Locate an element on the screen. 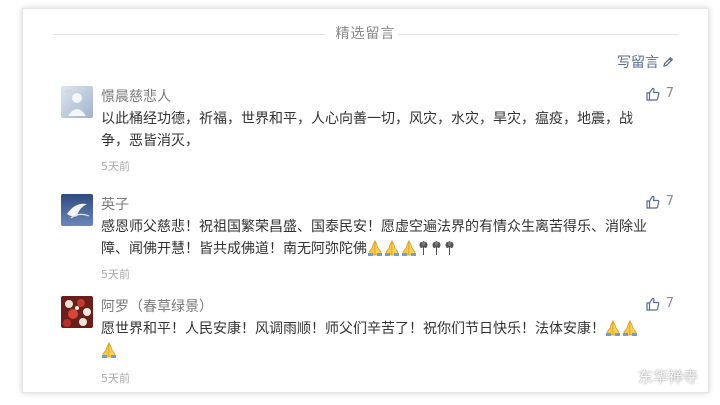 The image size is (720, 405). comment-nickname: 英子 is located at coordinates (115, 205).